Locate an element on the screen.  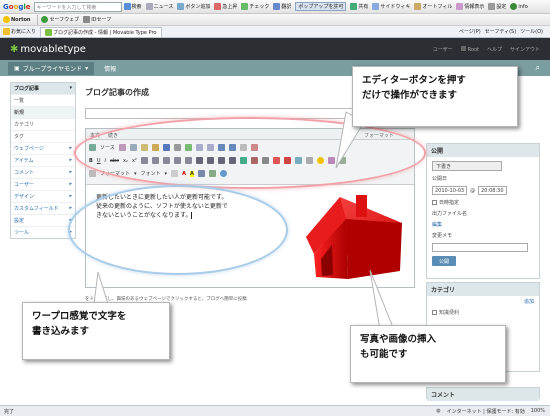
undo-icon is located at coordinates (199, 147).